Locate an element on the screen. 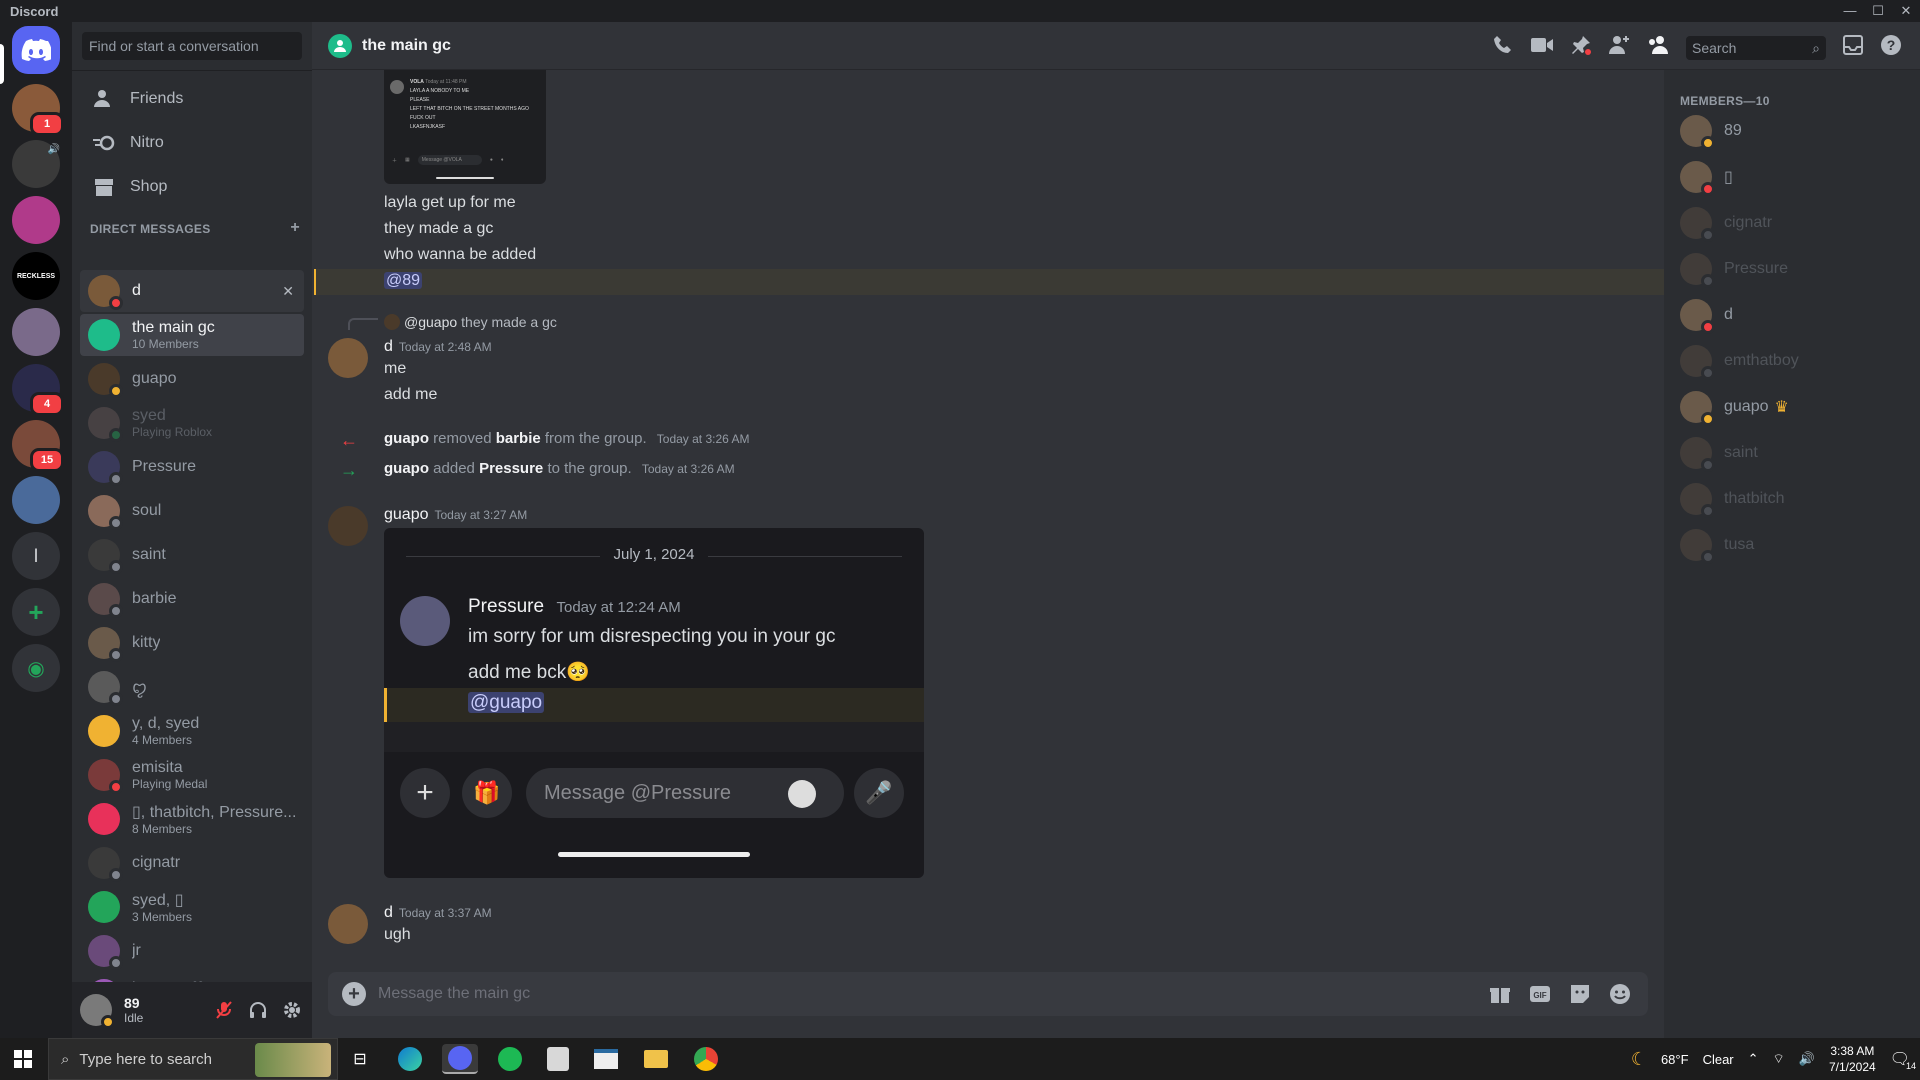 This screenshot has width=1920, height=1080. clock: 3:38 AM 7/1/2024 is located at coordinates (1852, 1059).